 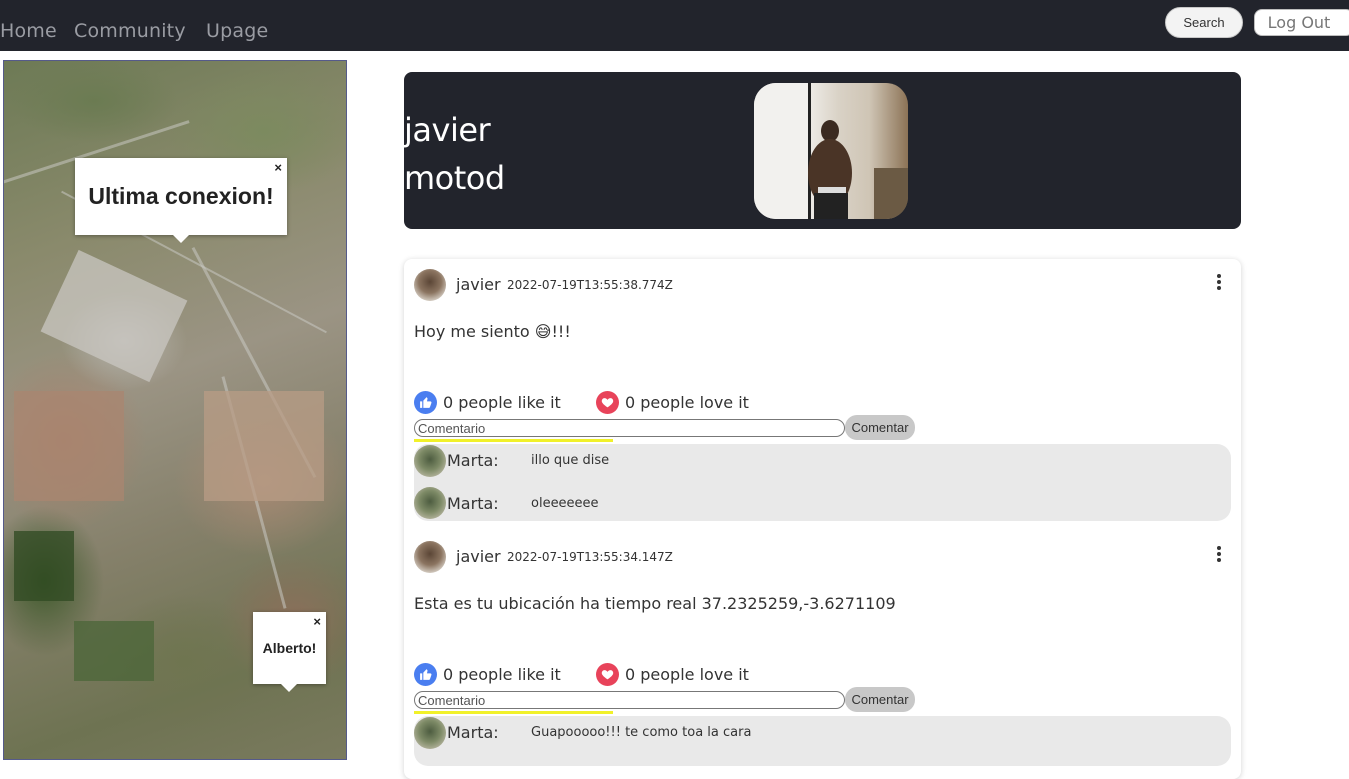 I want to click on user-location-popup: Alberto! ×, so click(x=289, y=652).